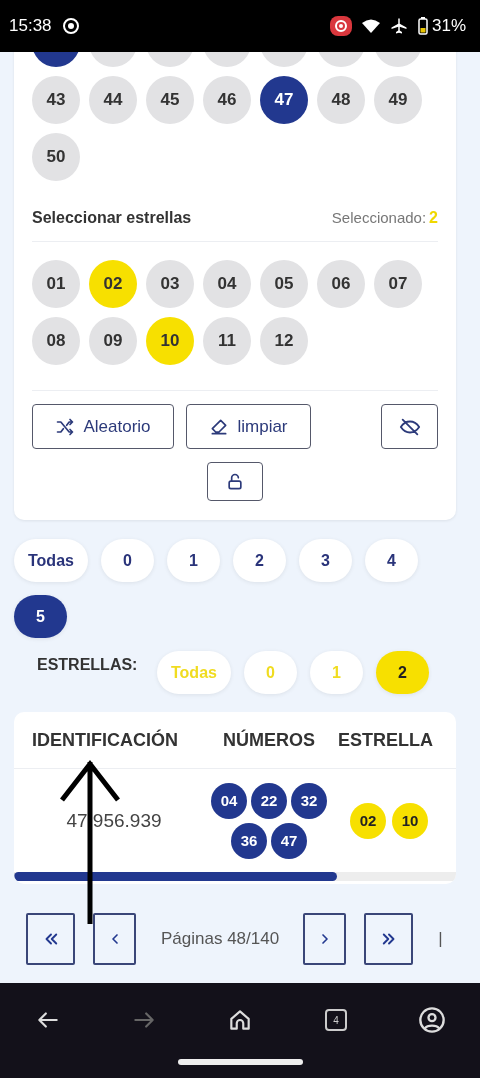 This screenshot has width=480, height=1078. Describe the element at coordinates (370, 26) in the screenshot. I see `wifi-icon` at that location.